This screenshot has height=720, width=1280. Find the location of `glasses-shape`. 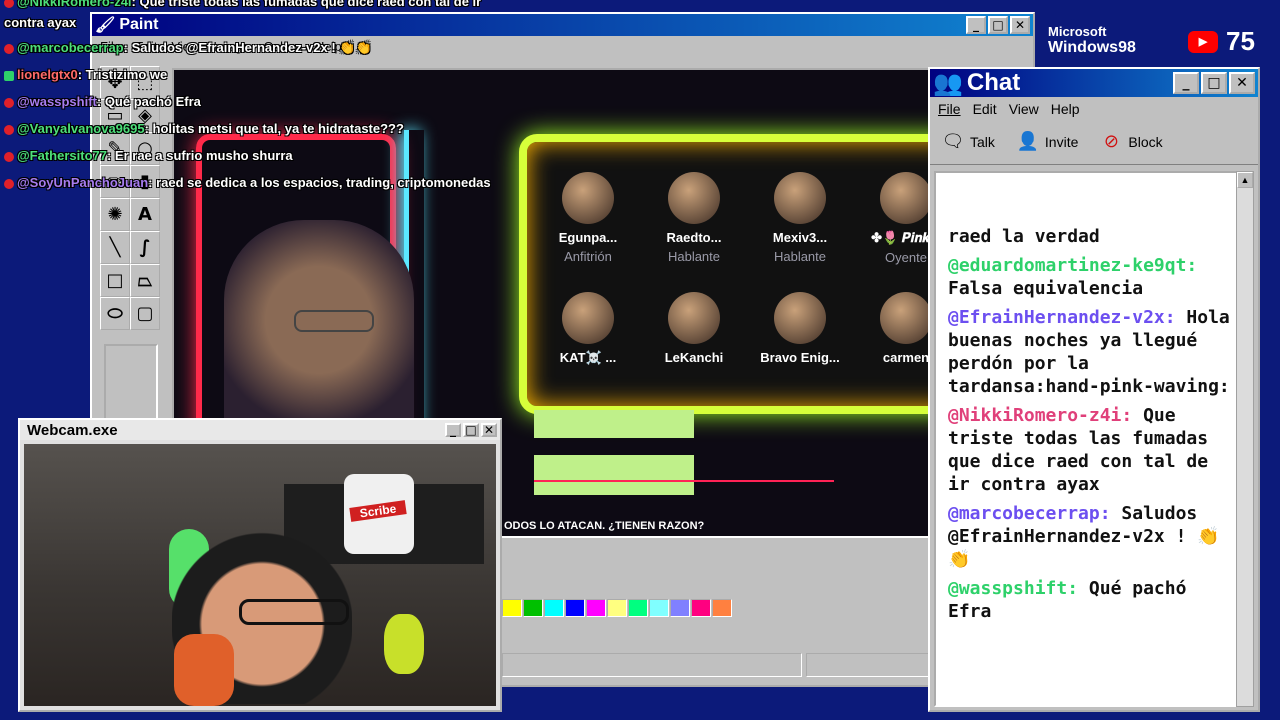

glasses-shape is located at coordinates (294, 612).